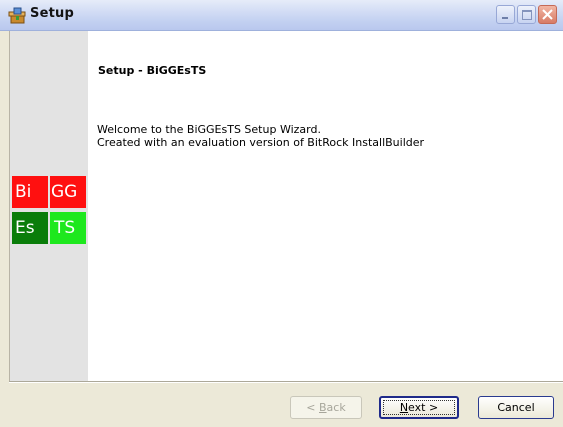  I want to click on page-heading: Setup - BiGGEsTS, so click(152, 70).